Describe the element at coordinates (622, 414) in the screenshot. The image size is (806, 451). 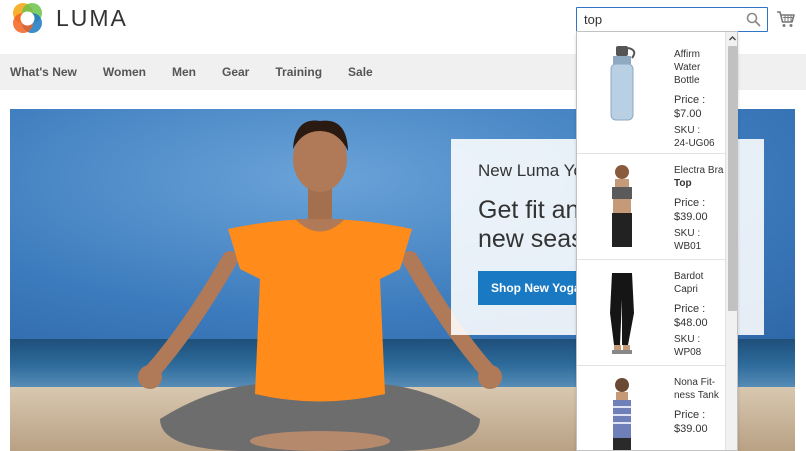
I see `tank-top-image` at that location.